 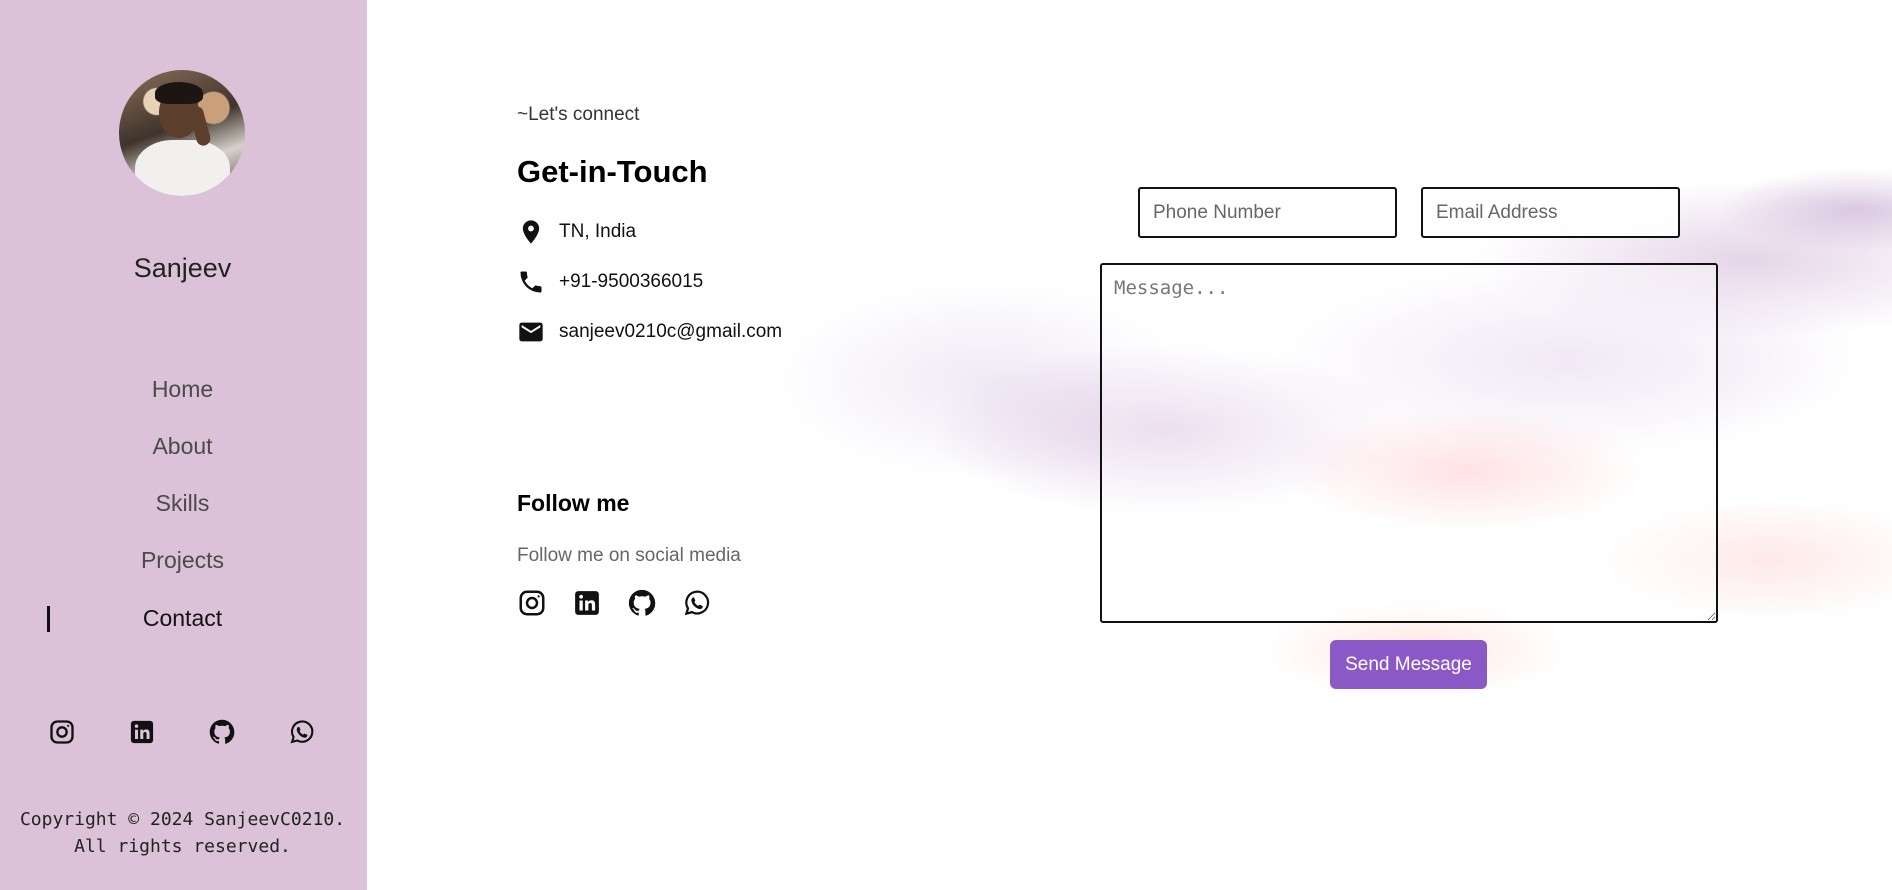 I want to click on profile-name: Sanjeev, so click(x=182, y=268).